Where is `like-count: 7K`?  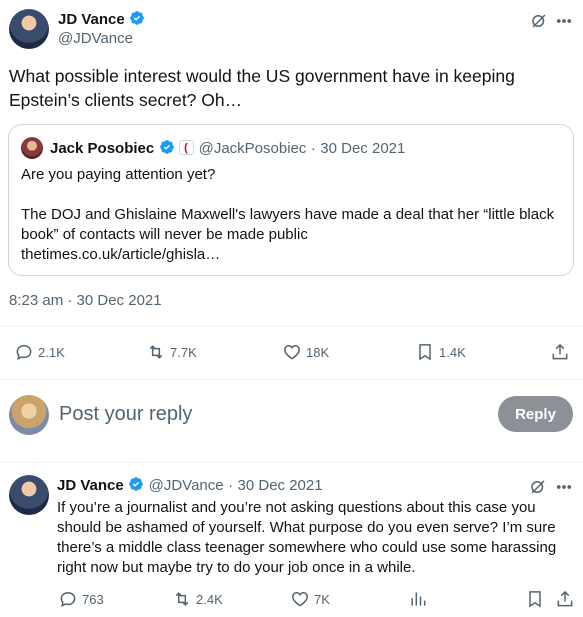
like-count: 7K is located at coordinates (322, 599).